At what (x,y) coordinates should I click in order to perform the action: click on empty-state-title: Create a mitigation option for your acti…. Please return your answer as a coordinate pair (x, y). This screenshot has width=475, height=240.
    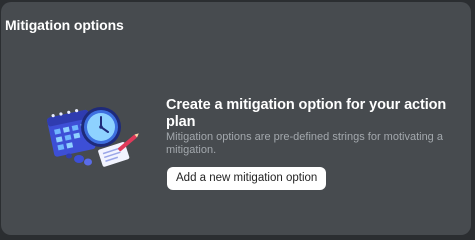
    Looking at the image, I should click on (306, 113).